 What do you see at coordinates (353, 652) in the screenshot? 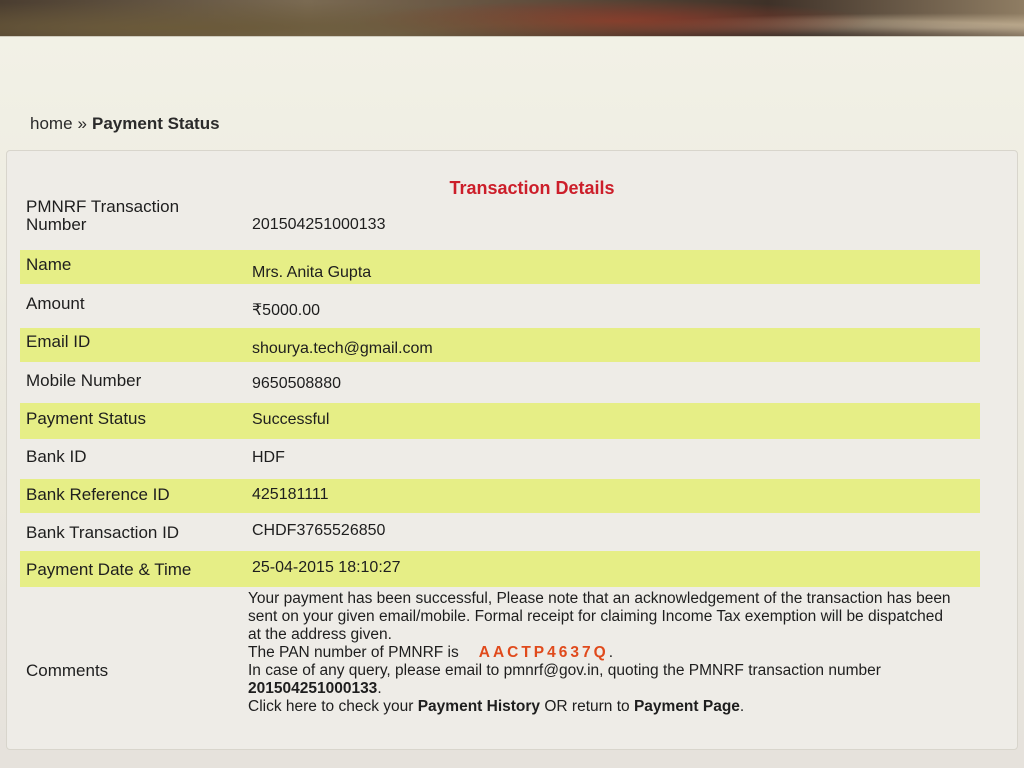
I see `comments-pan-prefix: The PAN number of PMNRF is` at bounding box center [353, 652].